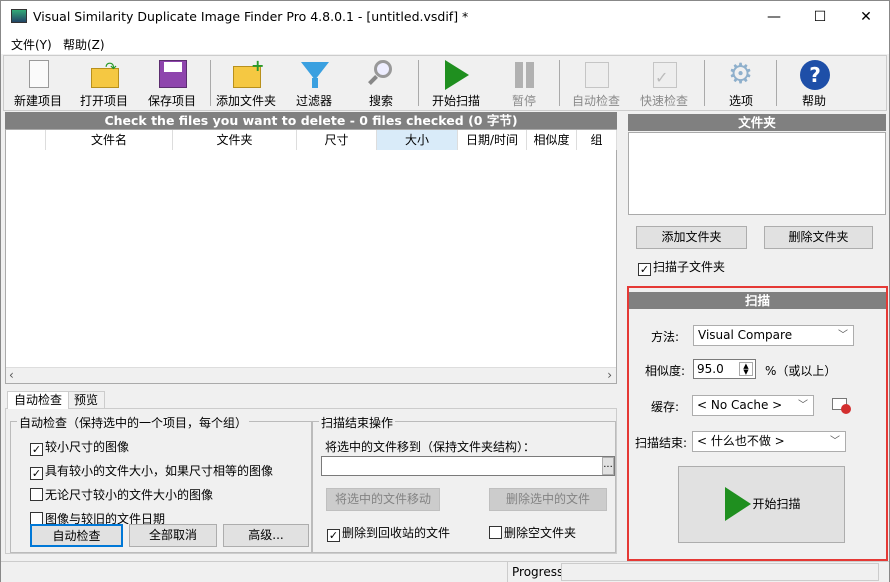 The height and width of the screenshot is (582, 890). What do you see at coordinates (665, 337) in the screenshot?
I see `method-label: 方法:` at bounding box center [665, 337].